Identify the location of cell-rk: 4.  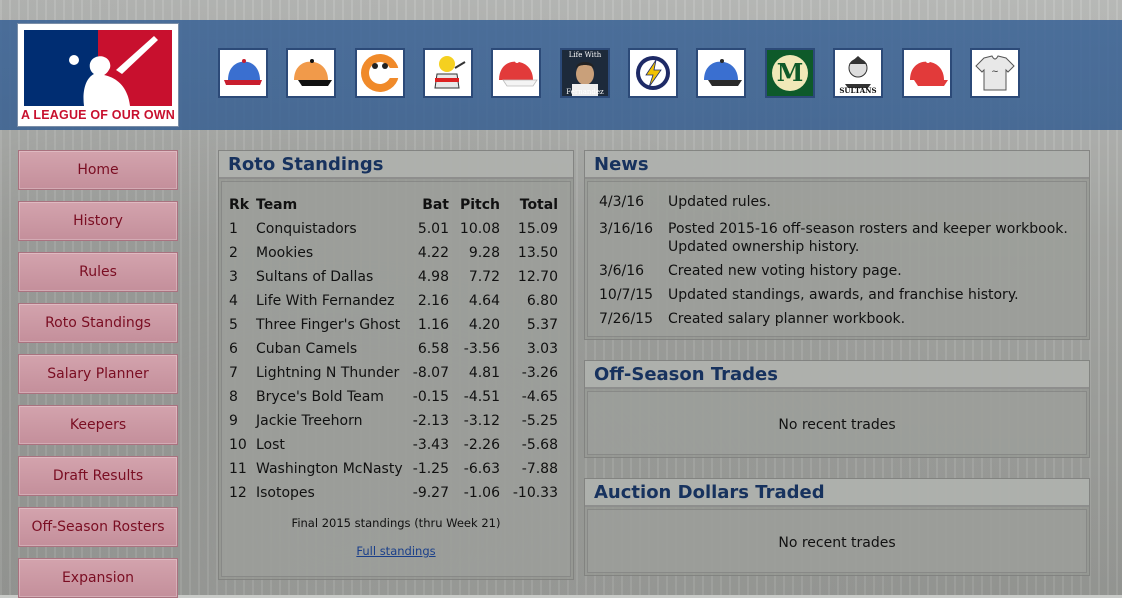
(233, 301).